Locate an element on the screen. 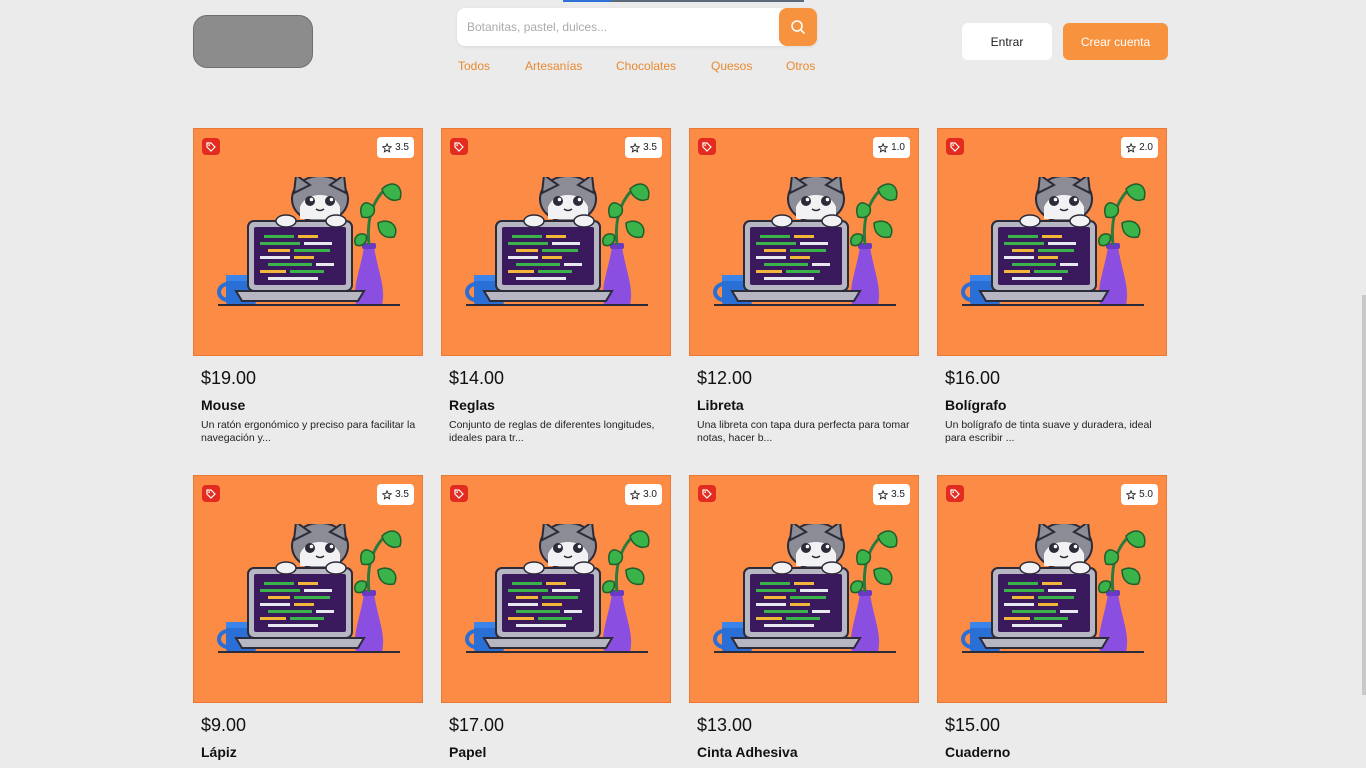 The height and width of the screenshot is (768, 1366). product-image: 3.0 is located at coordinates (556, 589).